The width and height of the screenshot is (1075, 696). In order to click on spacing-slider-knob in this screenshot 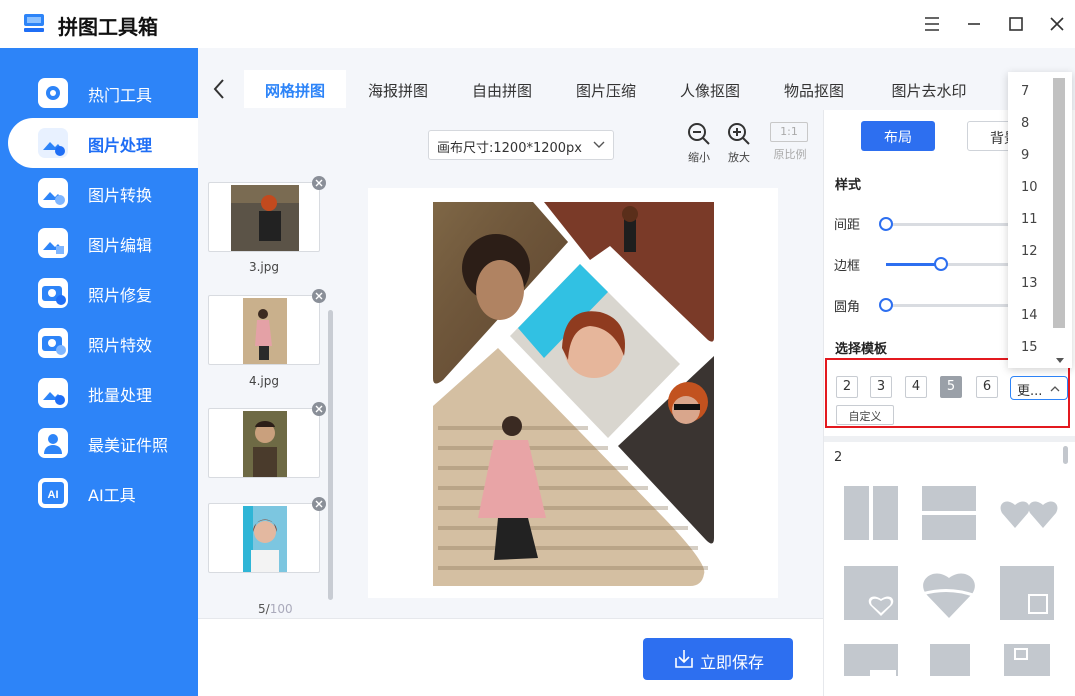, I will do `click(886, 224)`.